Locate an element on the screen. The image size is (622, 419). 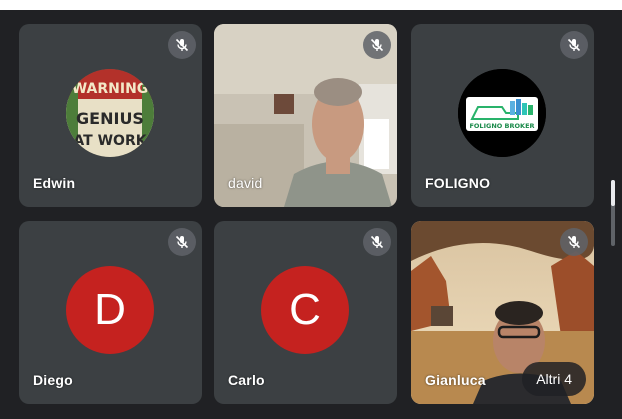
participant-name: david is located at coordinates (245, 183).